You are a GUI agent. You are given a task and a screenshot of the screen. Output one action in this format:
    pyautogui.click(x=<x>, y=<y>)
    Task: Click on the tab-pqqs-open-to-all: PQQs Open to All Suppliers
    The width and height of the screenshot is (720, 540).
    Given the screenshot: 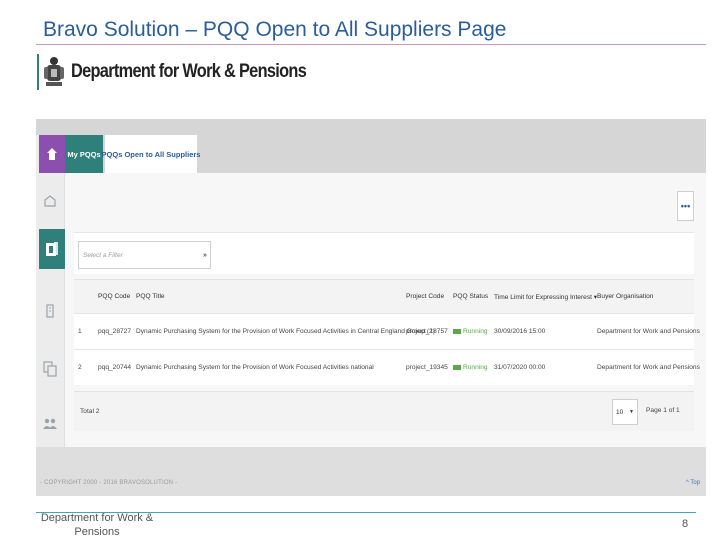 What is the action you would take?
    pyautogui.click(x=151, y=154)
    